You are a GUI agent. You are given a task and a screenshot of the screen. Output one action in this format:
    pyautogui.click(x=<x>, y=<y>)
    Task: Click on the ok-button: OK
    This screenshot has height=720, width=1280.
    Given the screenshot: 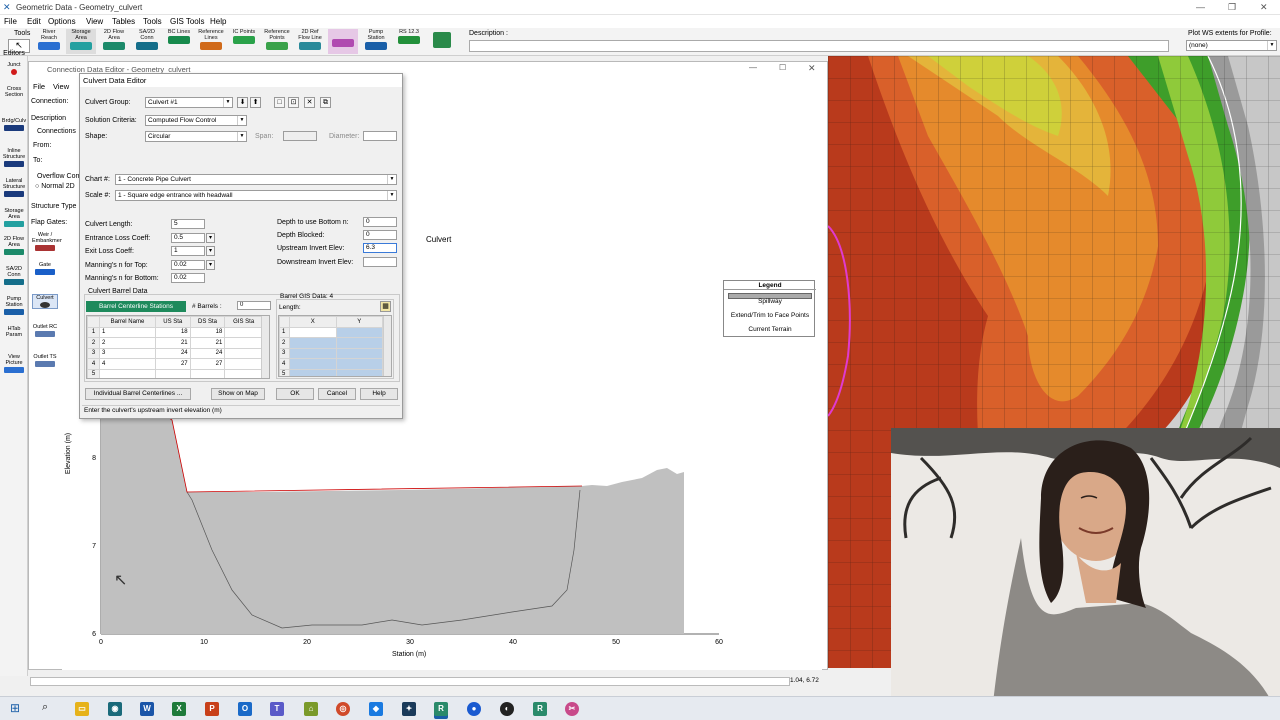 What is the action you would take?
    pyautogui.click(x=295, y=394)
    